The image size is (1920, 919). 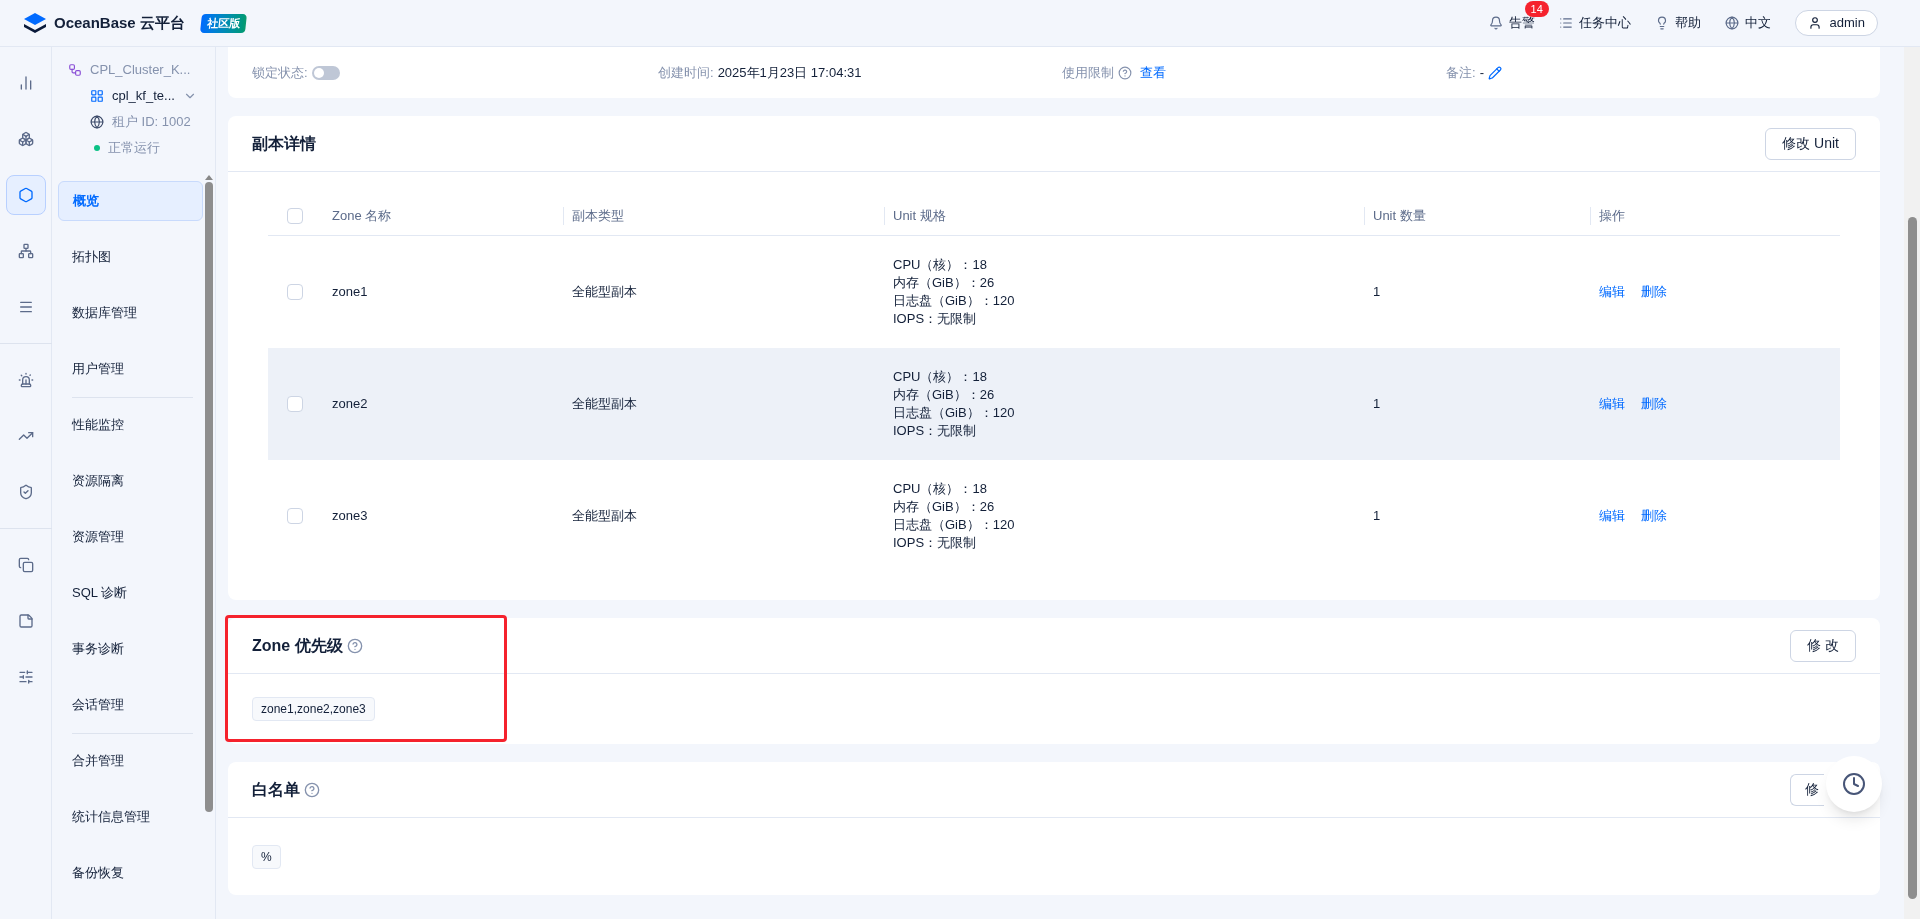 What do you see at coordinates (130, 817) in the screenshot?
I see `sidebar-item: 统计信息管理` at bounding box center [130, 817].